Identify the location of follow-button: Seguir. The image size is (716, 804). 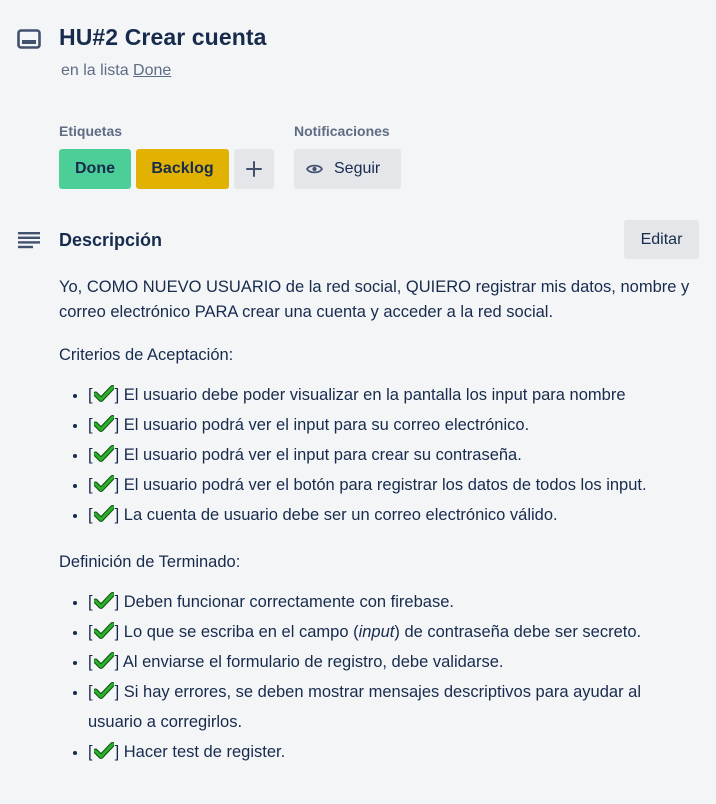
(347, 169).